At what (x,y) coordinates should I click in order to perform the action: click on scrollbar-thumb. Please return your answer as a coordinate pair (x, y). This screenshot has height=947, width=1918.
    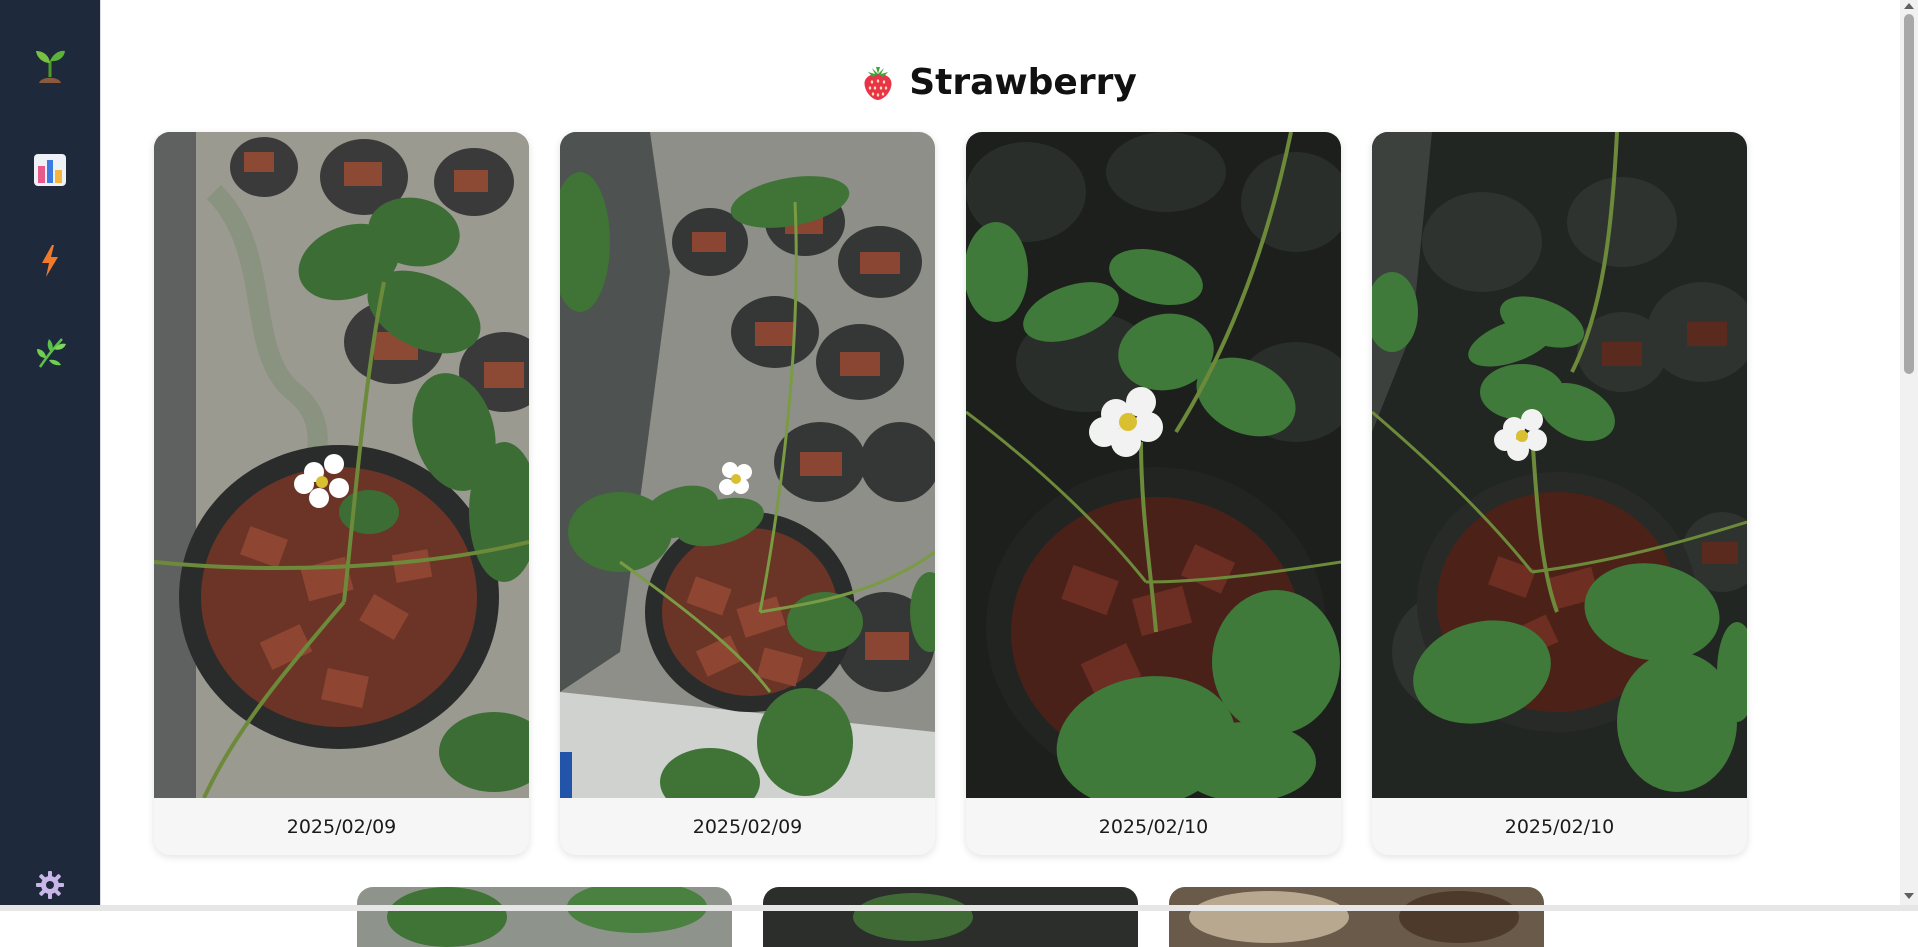
    Looking at the image, I should click on (1909, 194).